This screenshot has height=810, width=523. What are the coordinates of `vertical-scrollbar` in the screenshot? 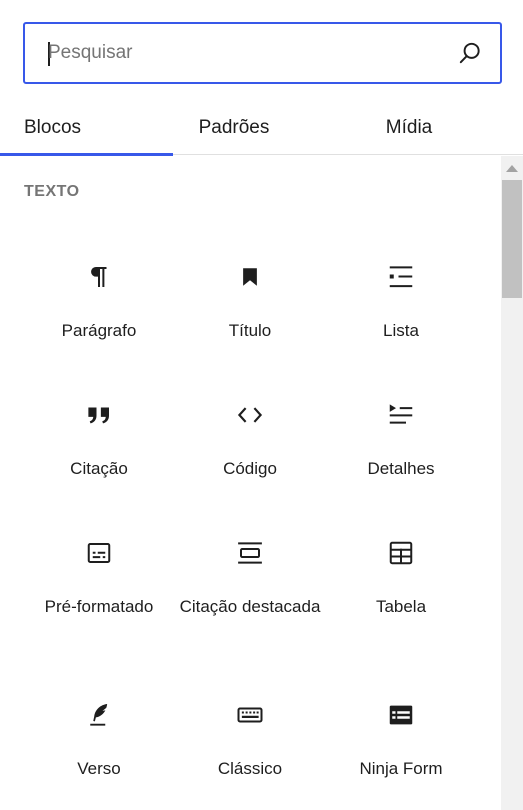 It's located at (512, 483).